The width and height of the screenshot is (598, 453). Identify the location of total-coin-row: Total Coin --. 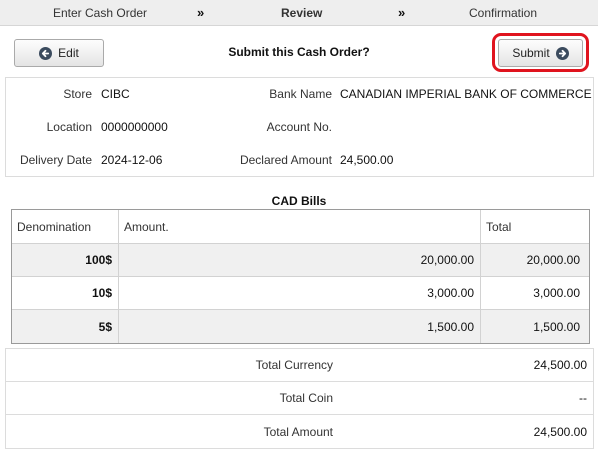
(299, 398).